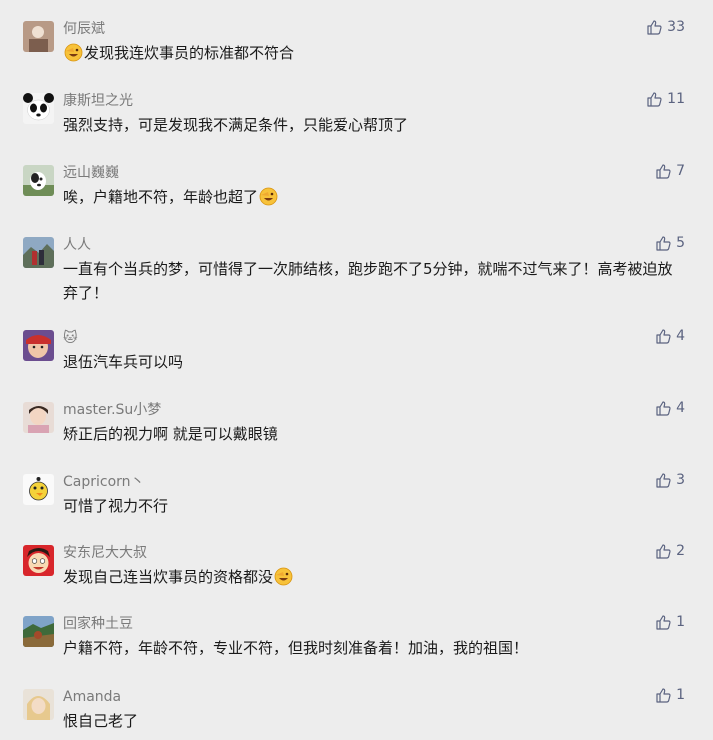 The width and height of the screenshot is (713, 740). What do you see at coordinates (666, 99) in the screenshot?
I see `like-button: 11` at bounding box center [666, 99].